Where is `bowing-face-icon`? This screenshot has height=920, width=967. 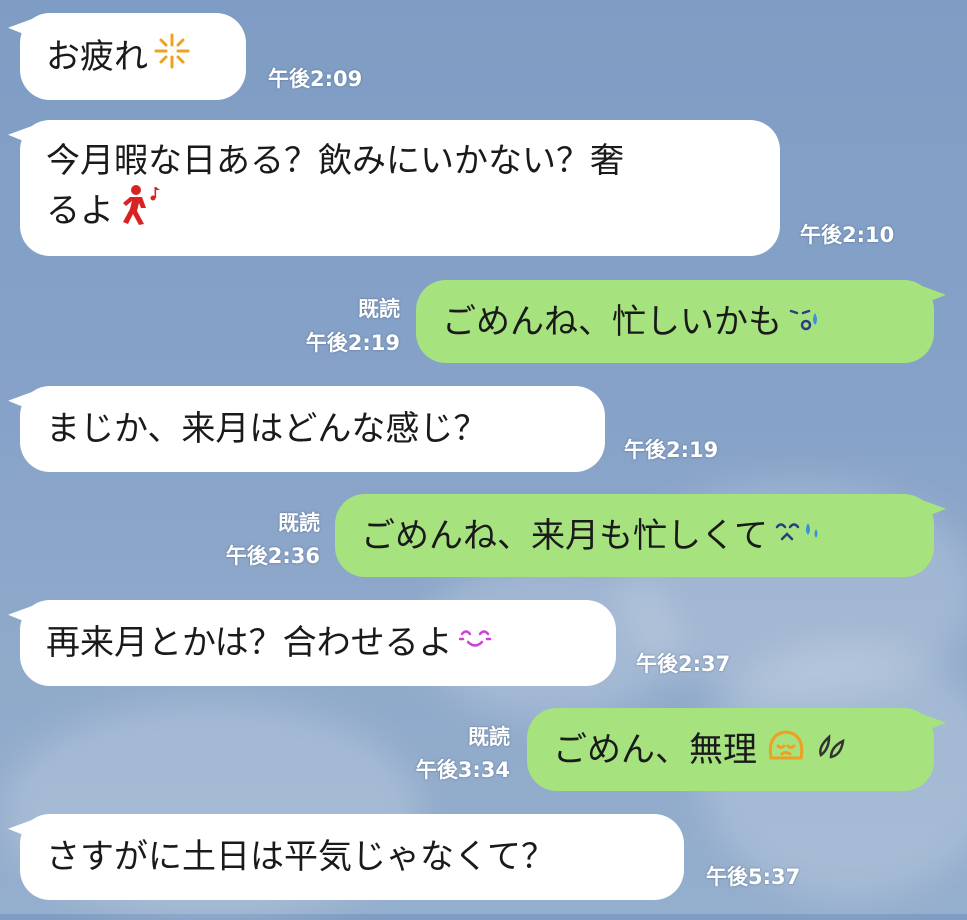 bowing-face-icon is located at coordinates (786, 750).